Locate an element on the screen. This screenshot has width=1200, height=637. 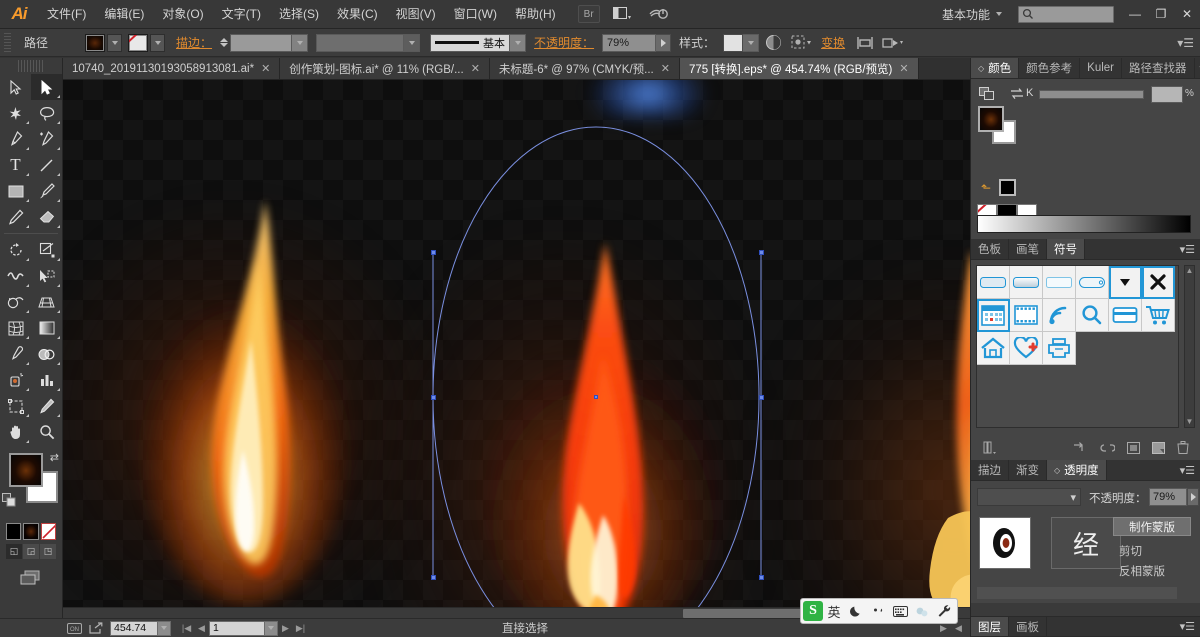
tool-rotate is located at coordinates (15, 250).